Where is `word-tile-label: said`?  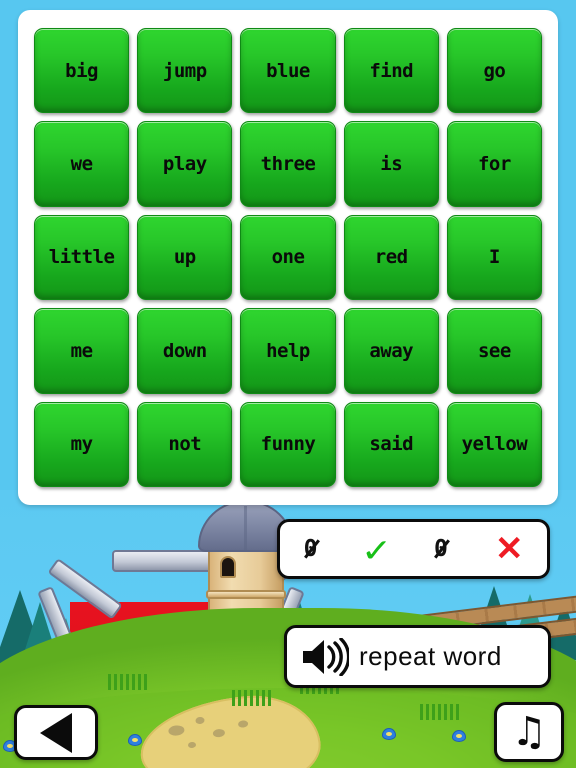
word-tile-label: said is located at coordinates (391, 444).